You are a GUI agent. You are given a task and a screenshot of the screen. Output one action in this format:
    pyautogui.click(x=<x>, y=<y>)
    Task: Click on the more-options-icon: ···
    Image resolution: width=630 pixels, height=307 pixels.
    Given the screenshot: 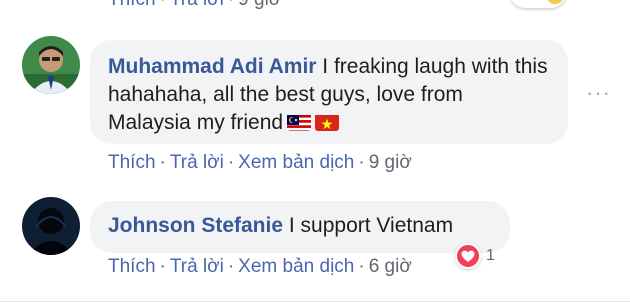 What is the action you would take?
    pyautogui.click(x=598, y=93)
    